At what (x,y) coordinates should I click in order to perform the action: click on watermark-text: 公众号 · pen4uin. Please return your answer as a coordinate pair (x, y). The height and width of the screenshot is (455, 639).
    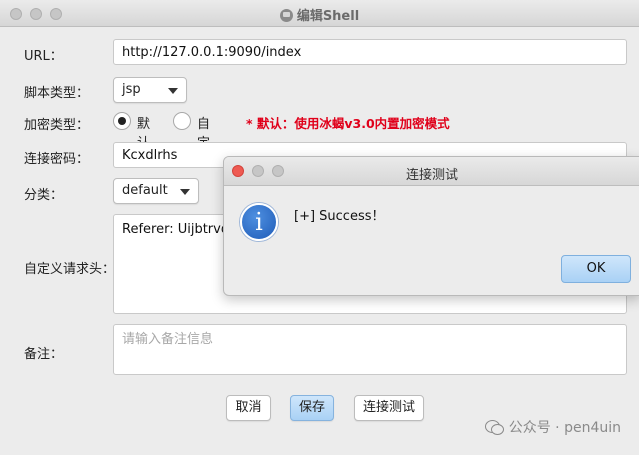
    Looking at the image, I should click on (564, 428).